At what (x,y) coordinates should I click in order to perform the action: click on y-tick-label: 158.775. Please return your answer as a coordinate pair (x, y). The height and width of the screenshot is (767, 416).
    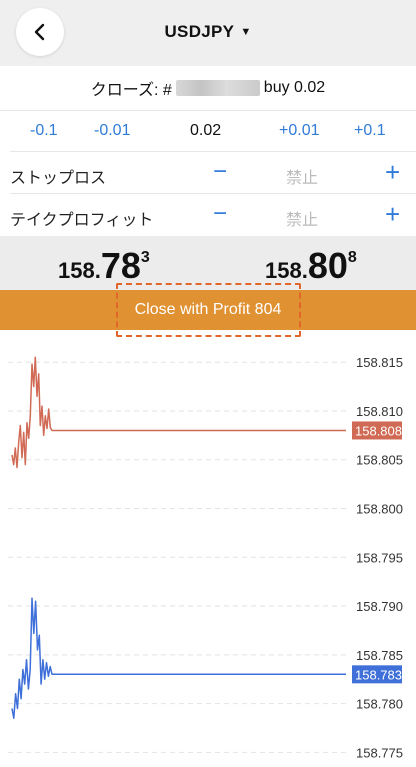
    Looking at the image, I should click on (379, 752).